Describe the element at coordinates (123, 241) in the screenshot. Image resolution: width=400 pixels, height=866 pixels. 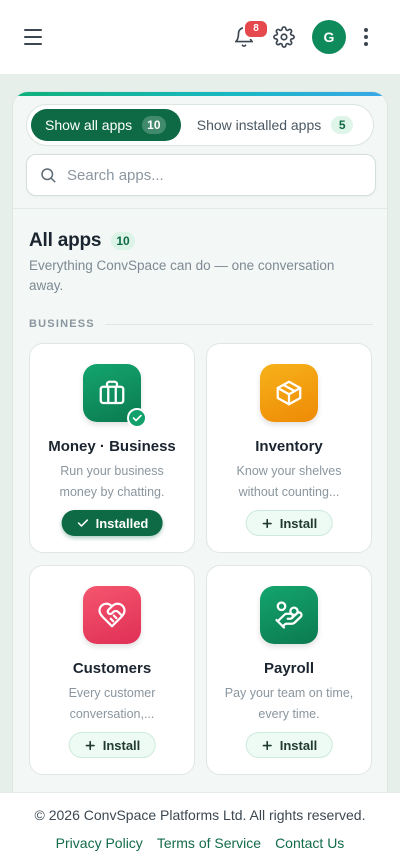
I see `apps-count-badge: 10` at that location.